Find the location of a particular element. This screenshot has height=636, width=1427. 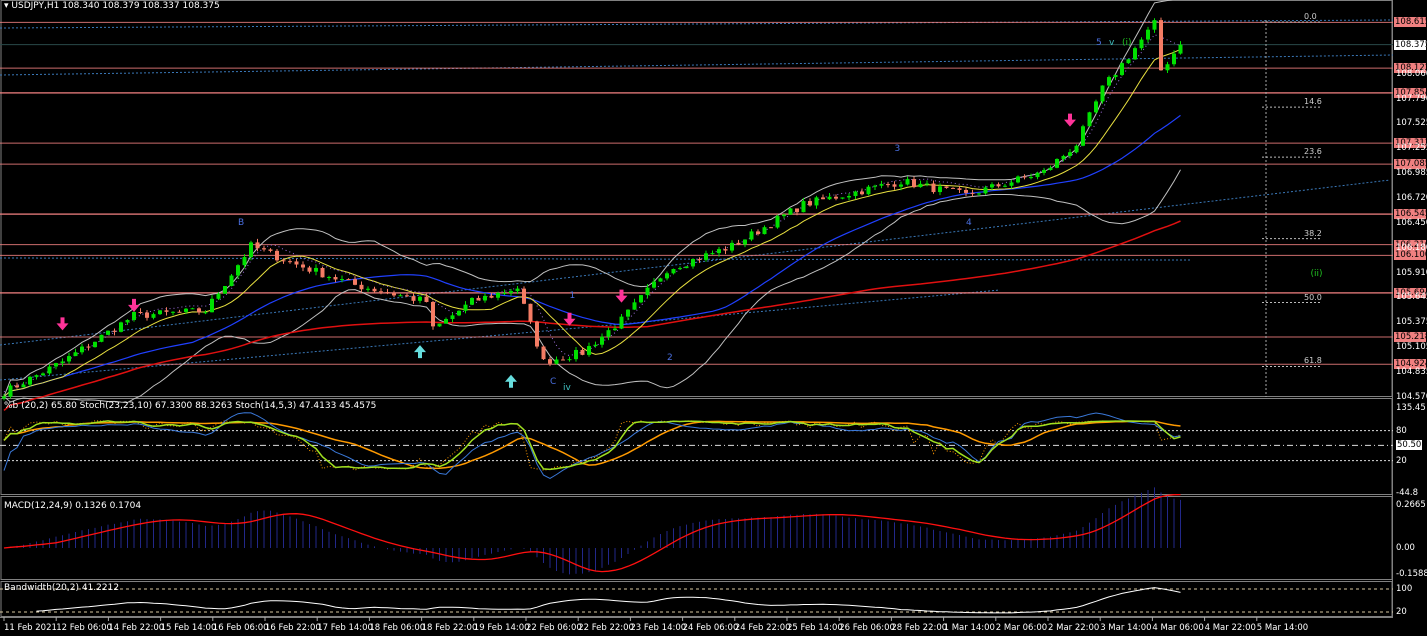

stoch-tick-label: 80 is located at coordinates (1401, 430).